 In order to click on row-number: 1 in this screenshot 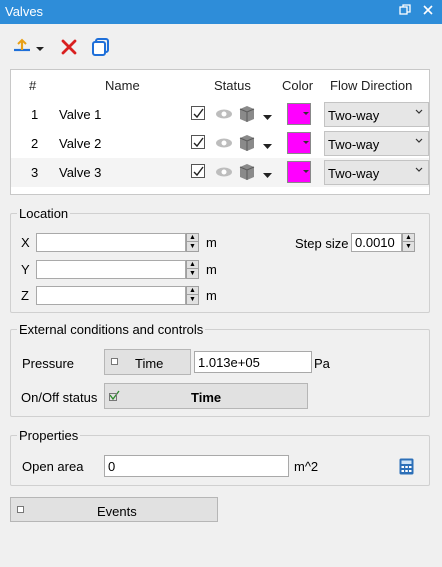, I will do `click(35, 114)`.